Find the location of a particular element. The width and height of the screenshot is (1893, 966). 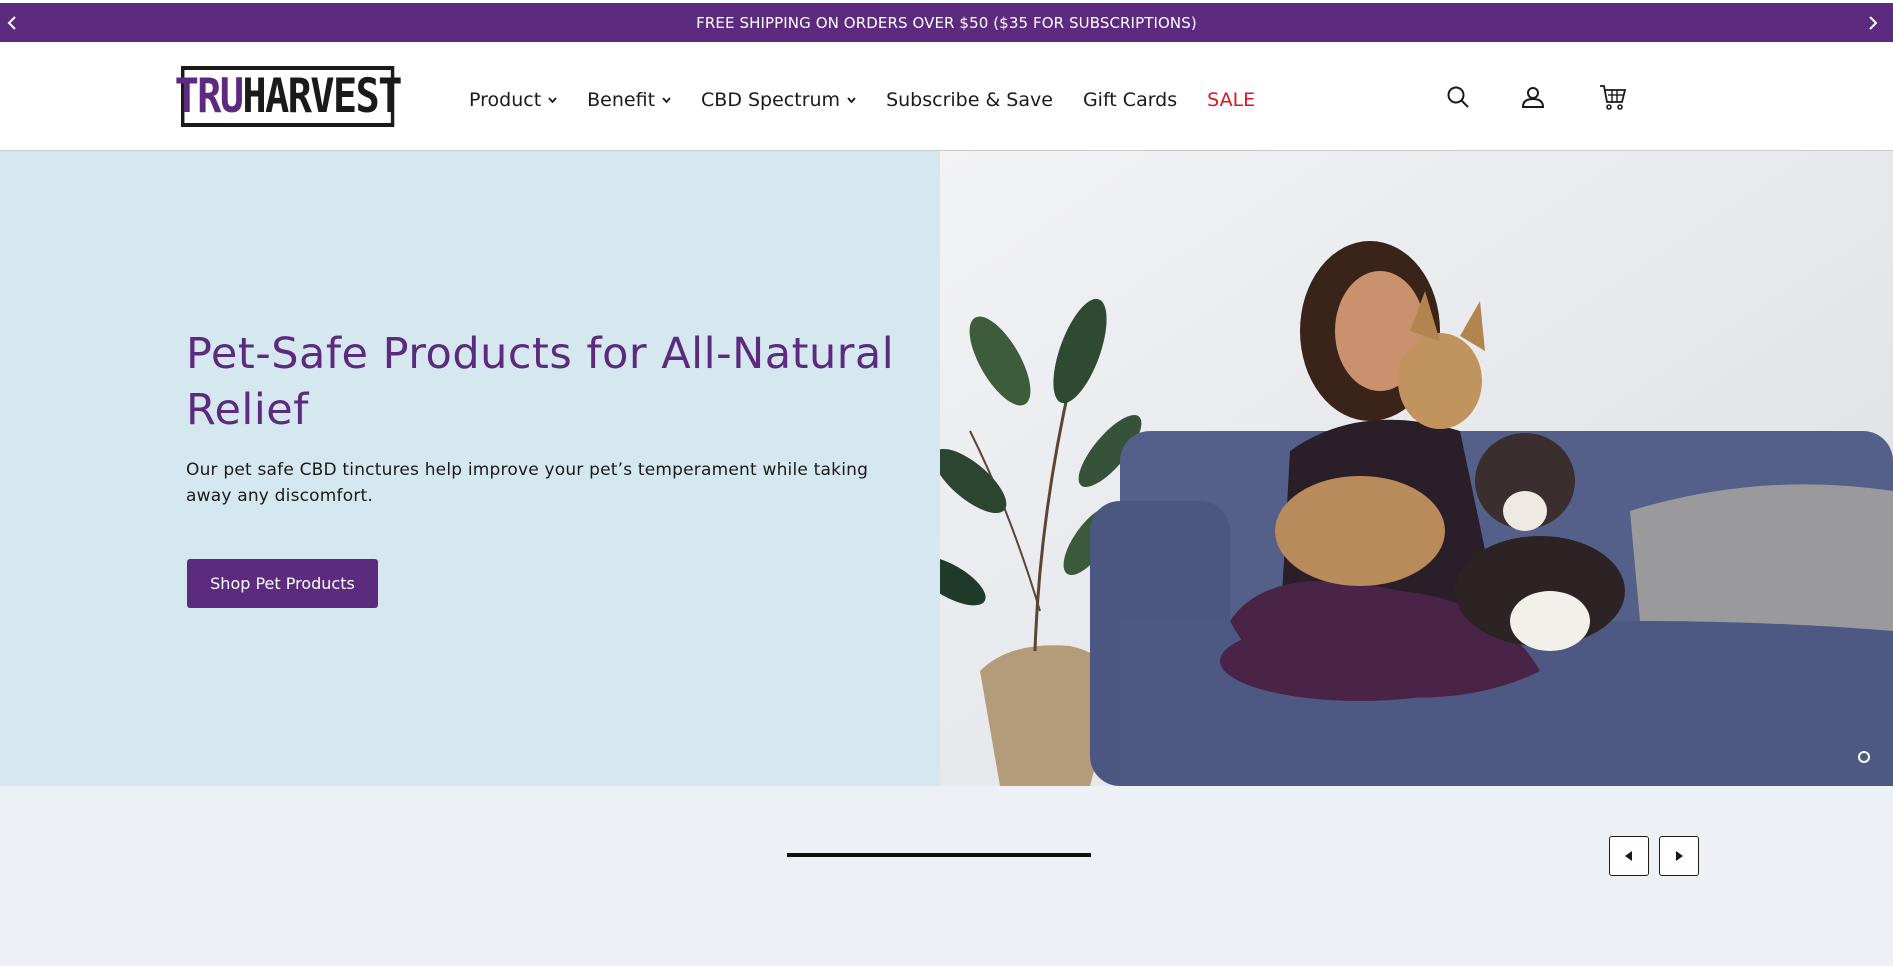

carousel-next-button is located at coordinates (1679, 856).